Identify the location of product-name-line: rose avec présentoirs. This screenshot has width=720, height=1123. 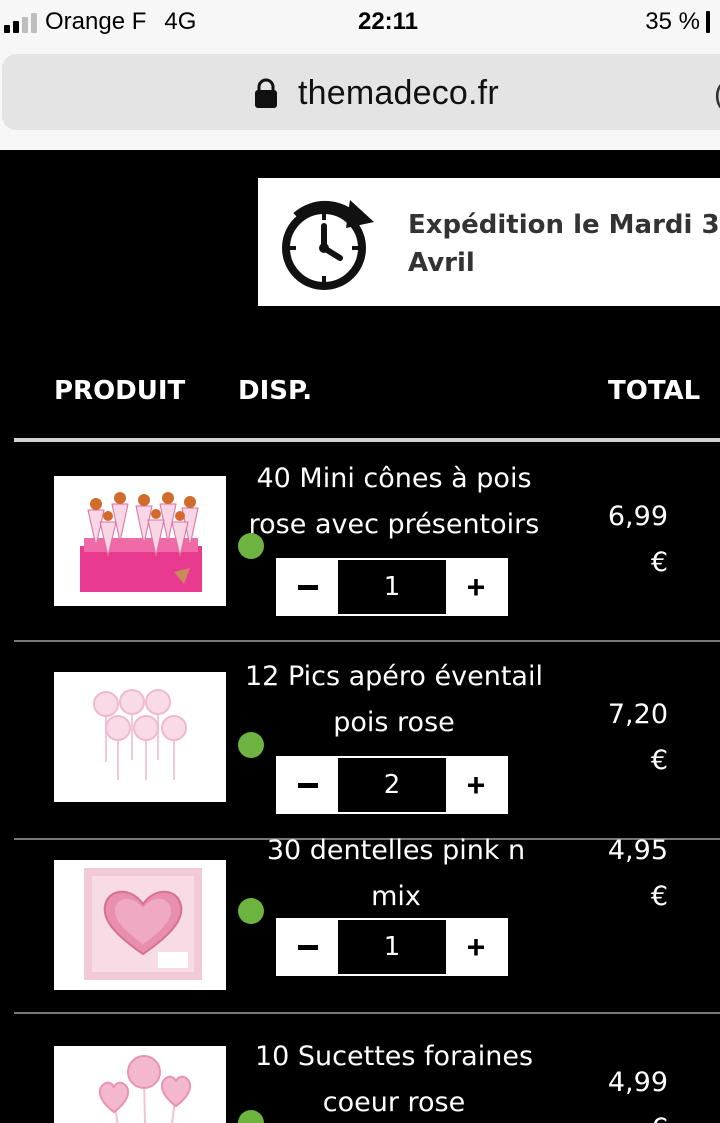
(394, 524).